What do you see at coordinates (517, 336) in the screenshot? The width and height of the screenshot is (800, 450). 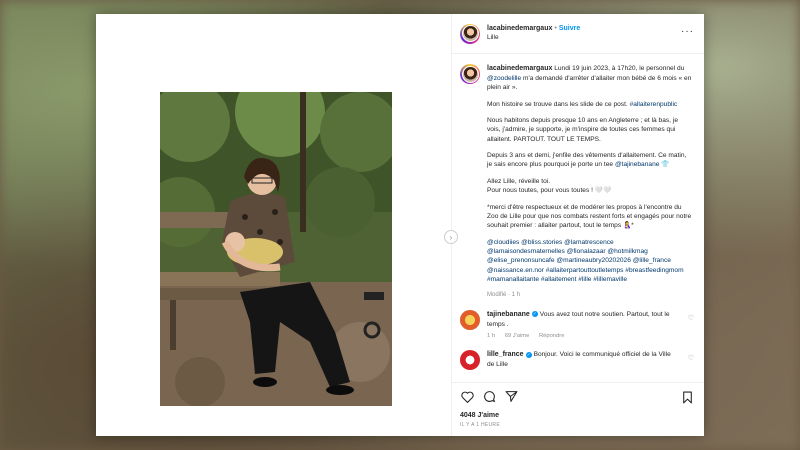 I see `comment-likes: 69 J'aime` at bounding box center [517, 336].